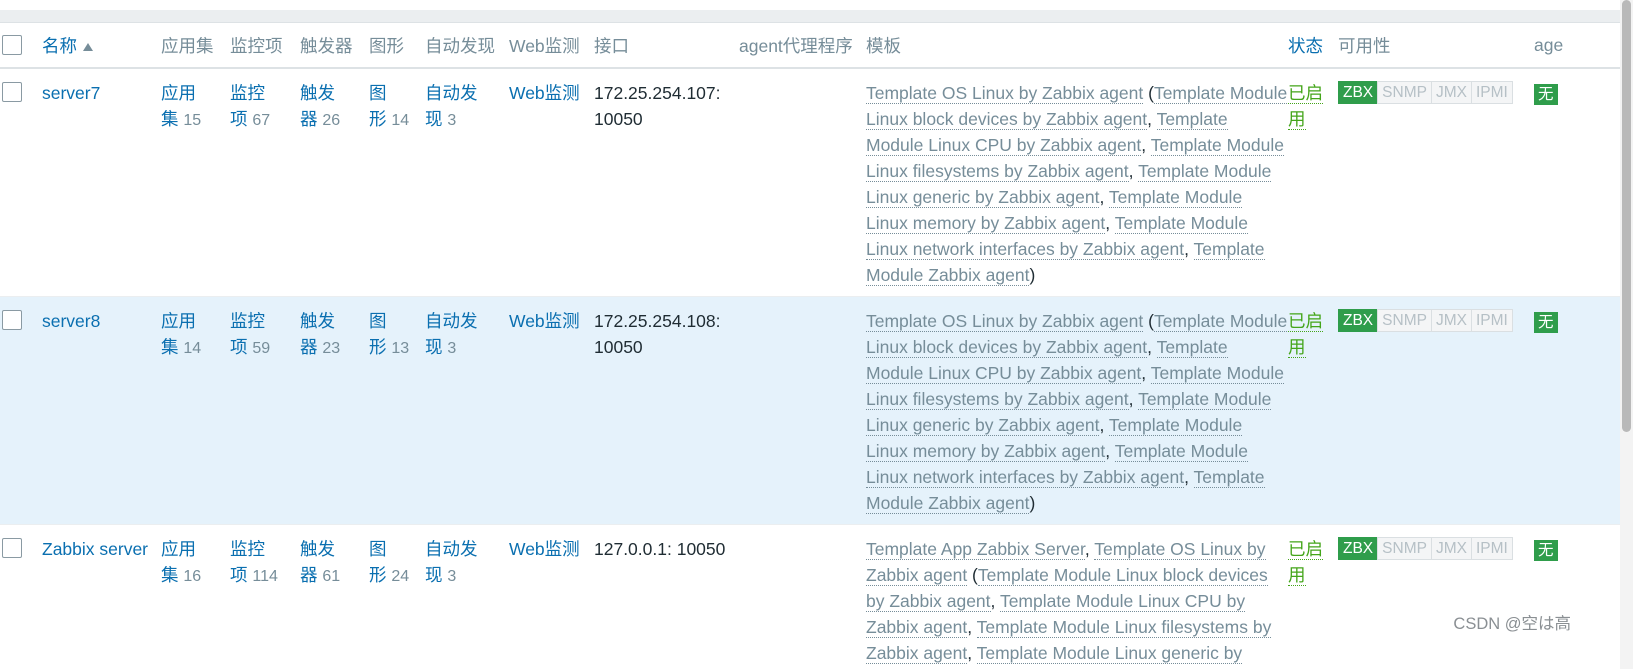 This screenshot has height=669, width=1633. Describe the element at coordinates (101, 46) in the screenshot. I see `col-name: 名称` at that location.